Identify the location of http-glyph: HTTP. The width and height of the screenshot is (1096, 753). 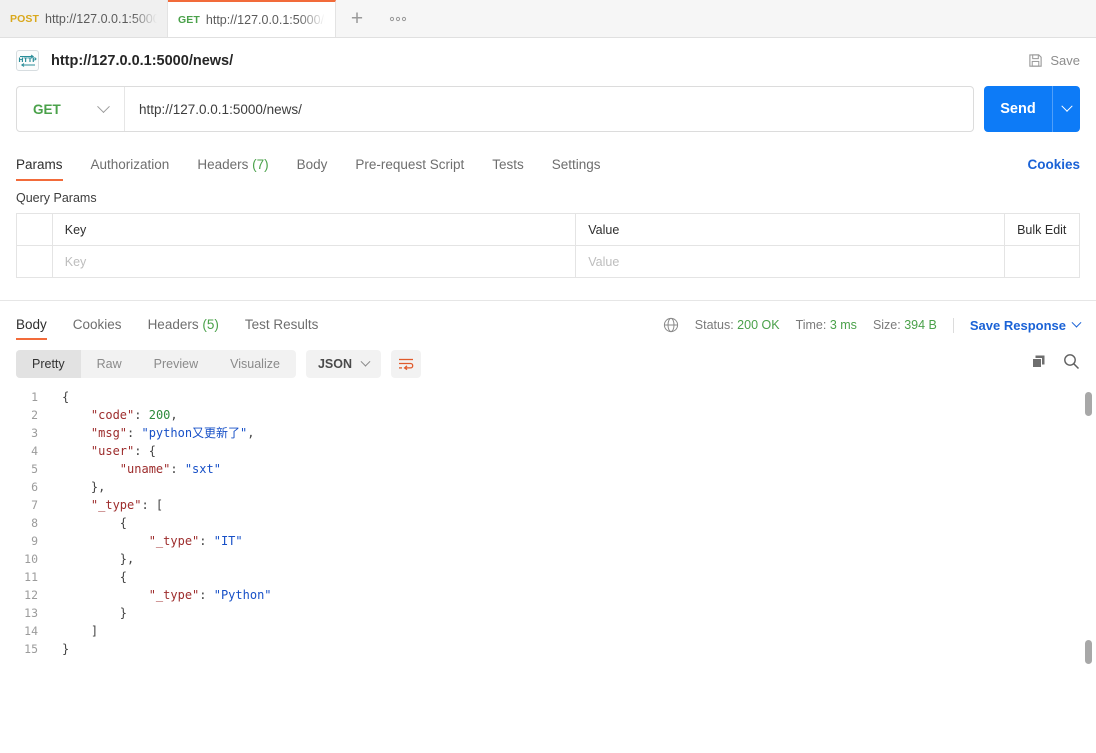
(27, 60).